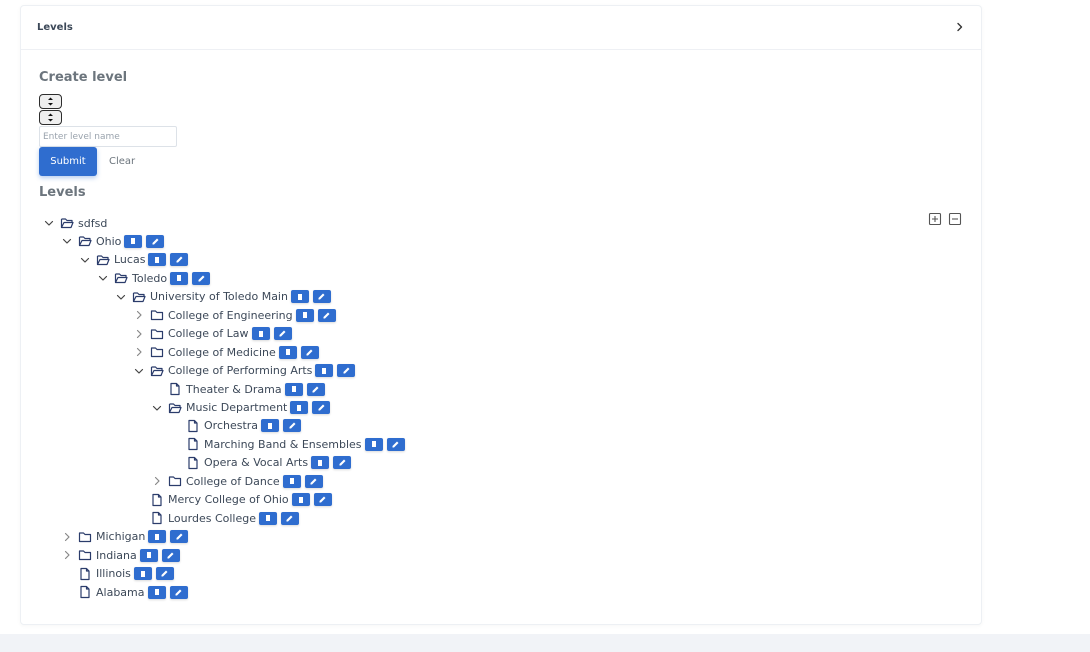 The width and height of the screenshot is (1090, 652). I want to click on tree-node-label: Theater & Drama, so click(234, 389).